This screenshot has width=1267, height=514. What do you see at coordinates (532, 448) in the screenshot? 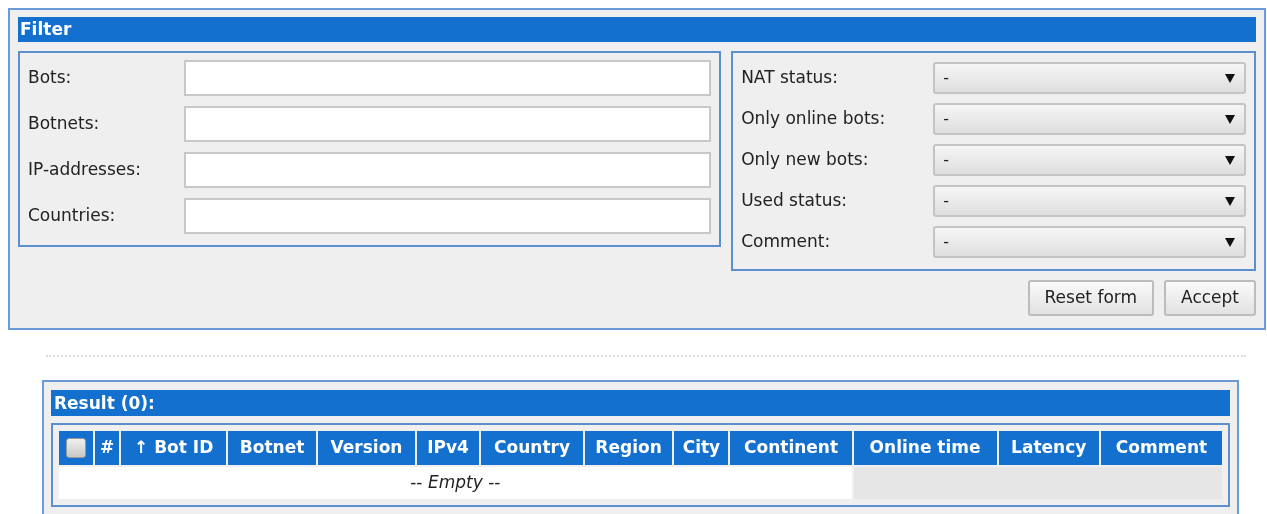
I see `column-header: Country` at bounding box center [532, 448].